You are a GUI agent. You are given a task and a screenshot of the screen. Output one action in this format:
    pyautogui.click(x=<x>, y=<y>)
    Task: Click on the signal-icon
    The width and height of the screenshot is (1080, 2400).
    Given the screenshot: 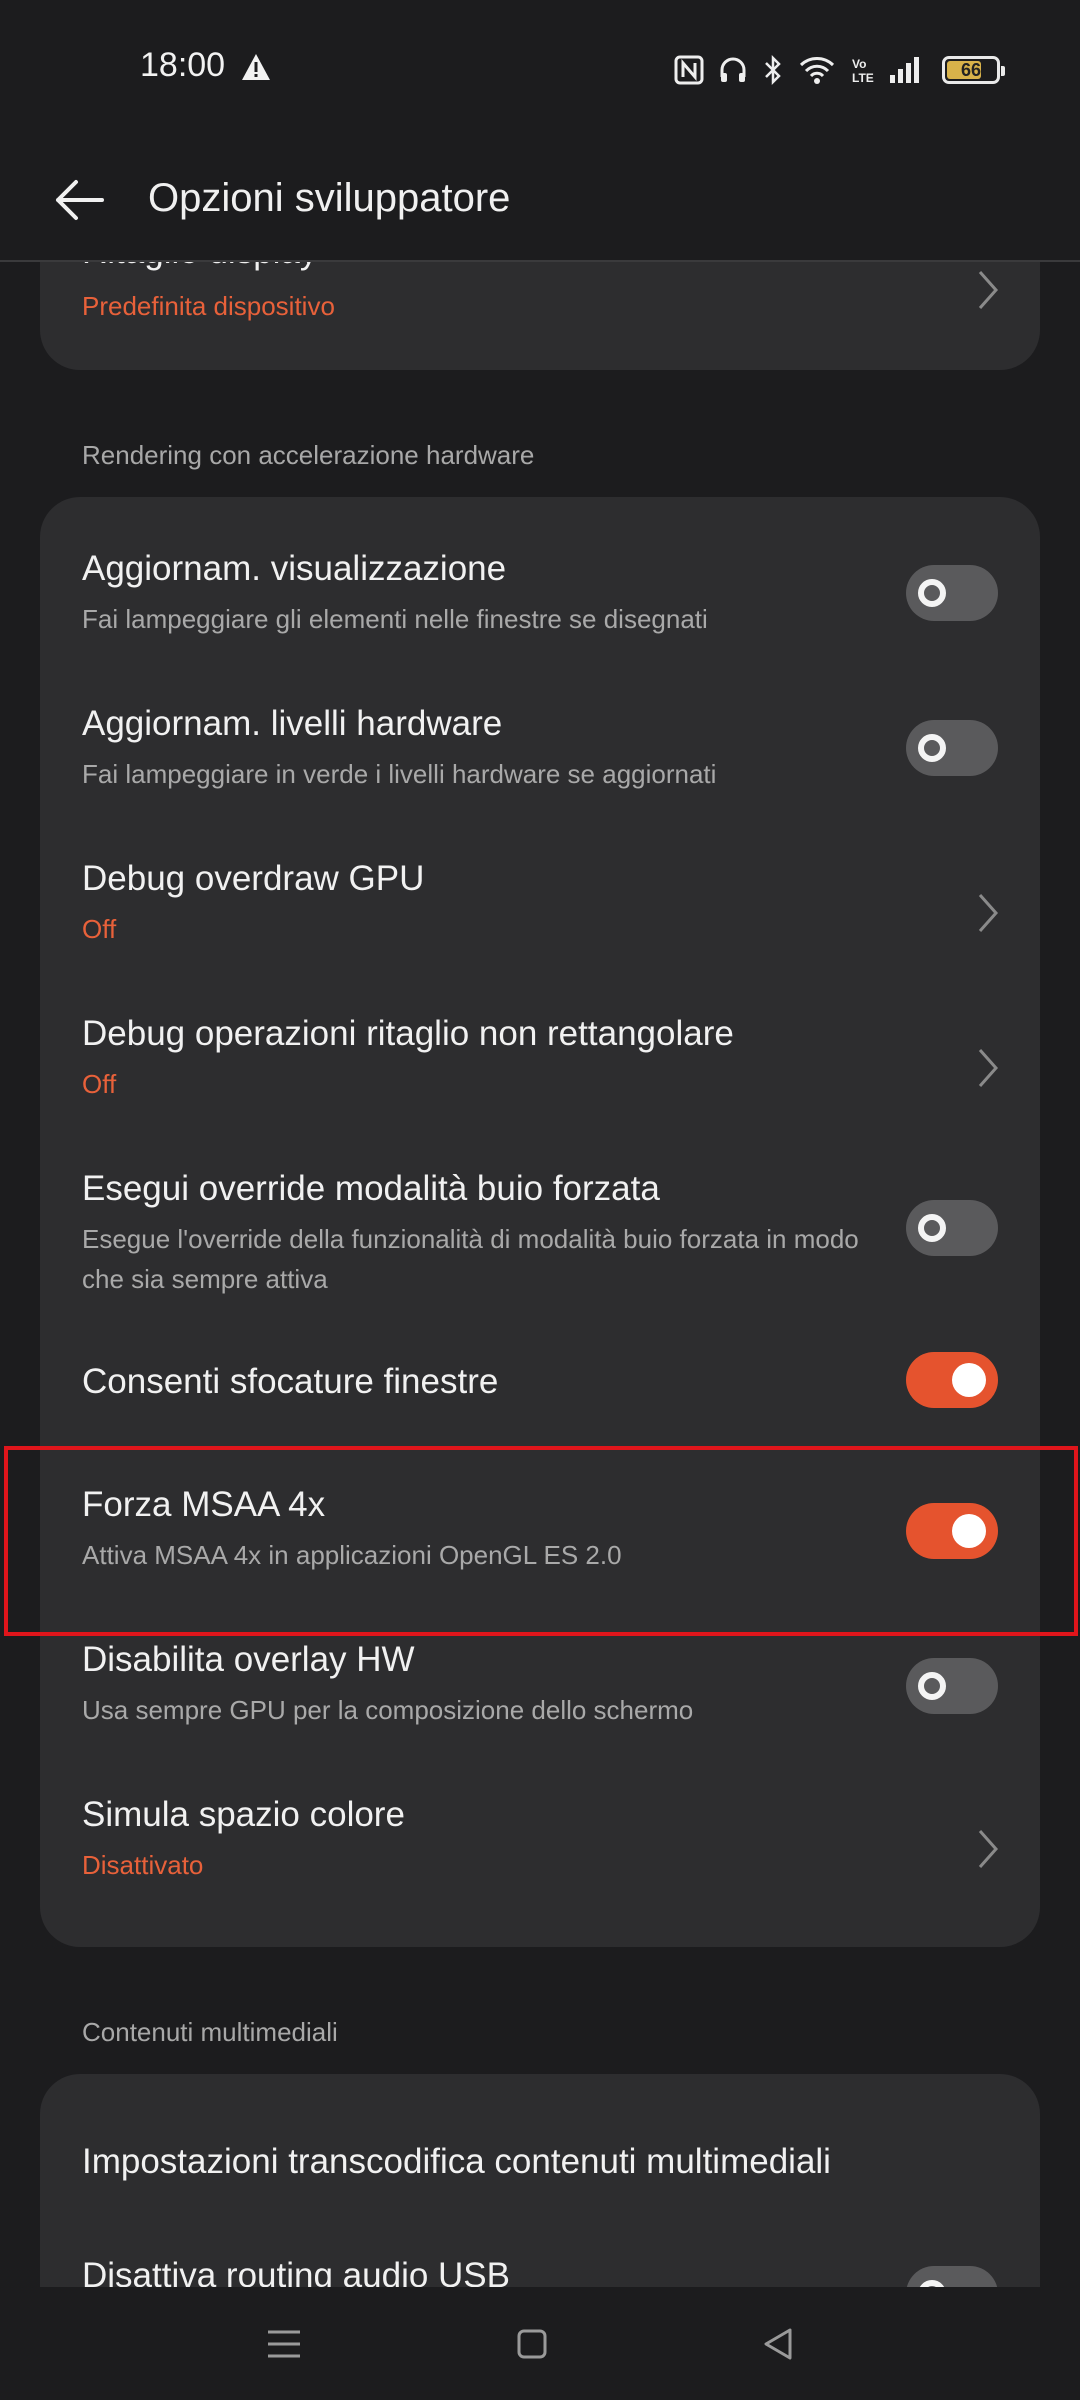 What is the action you would take?
    pyautogui.click(x=904, y=70)
    